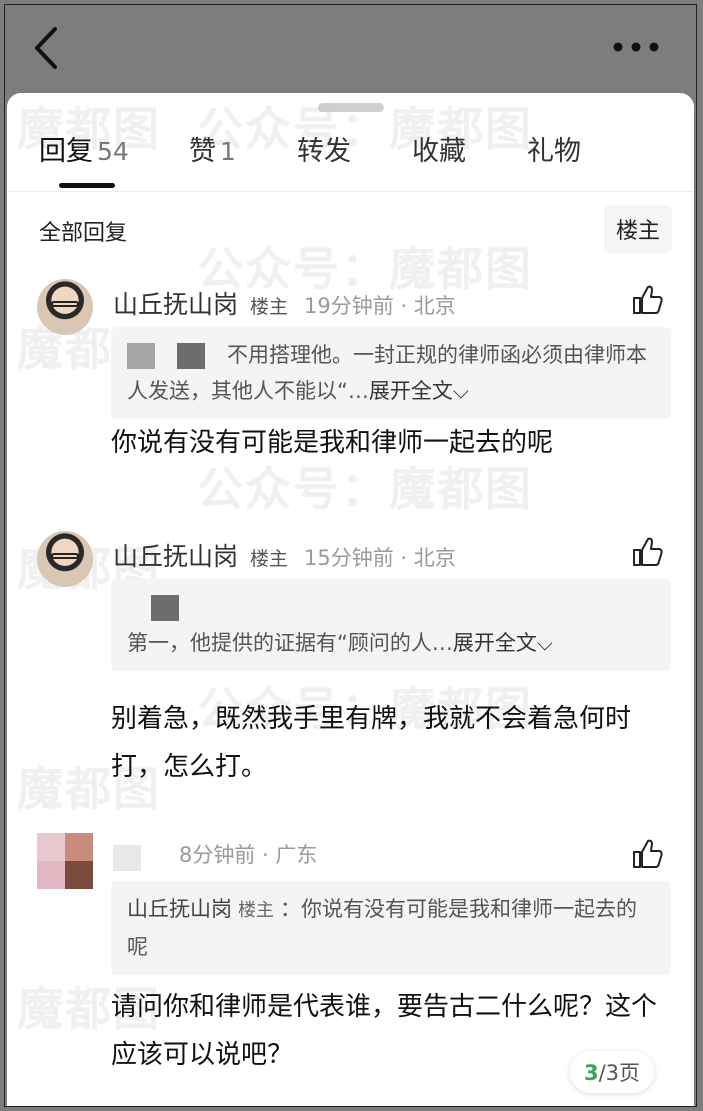 The image size is (703, 1111). I want to click on more-button, so click(636, 47).